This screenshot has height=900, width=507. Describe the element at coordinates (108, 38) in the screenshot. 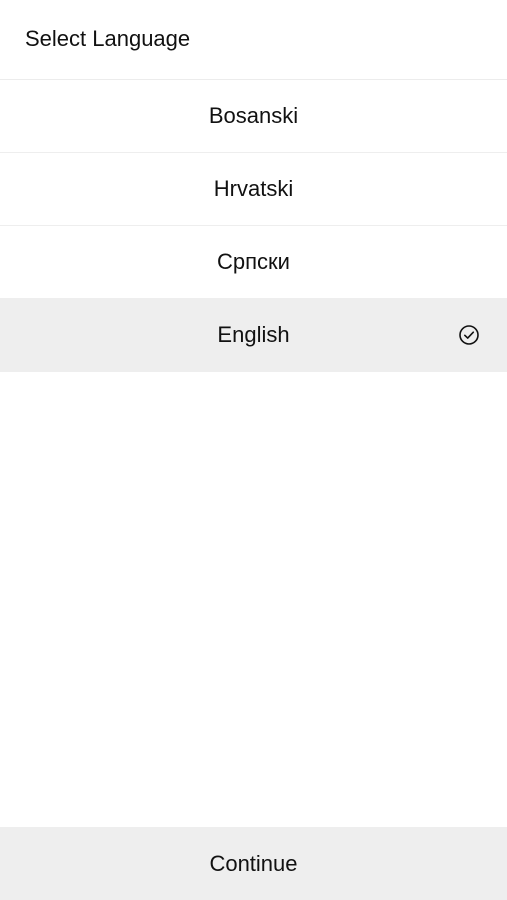

I see `page-title: Select Language` at that location.